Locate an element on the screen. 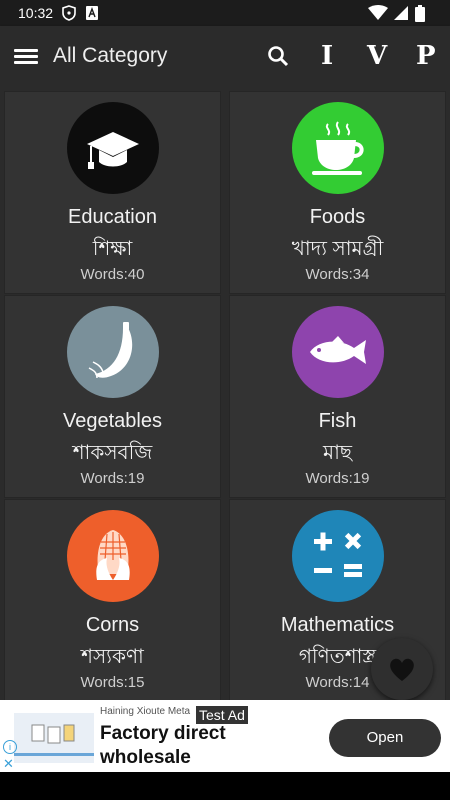 Image resolution: width=450 pixels, height=800 pixels. letter-i-button: I is located at coordinates (327, 56).